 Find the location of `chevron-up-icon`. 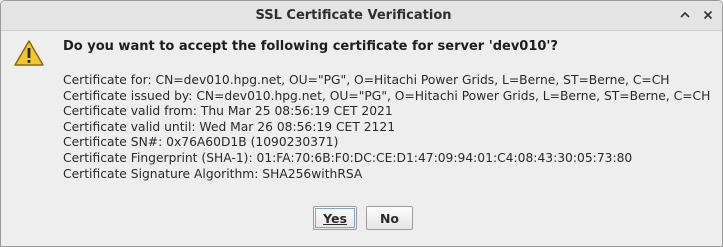

chevron-up-icon is located at coordinates (685, 15).